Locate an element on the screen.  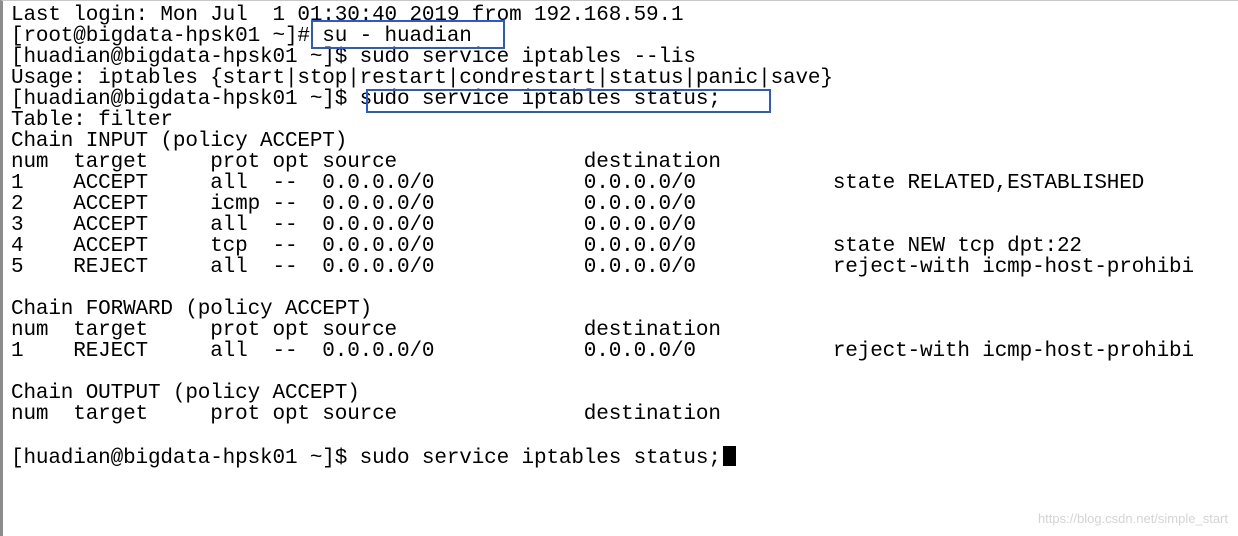
terminal-line-input-rule-2: 2 ACCEPT icmp -- 0.0.0.0/0 0.0.0.0/0 is located at coordinates (353, 204).